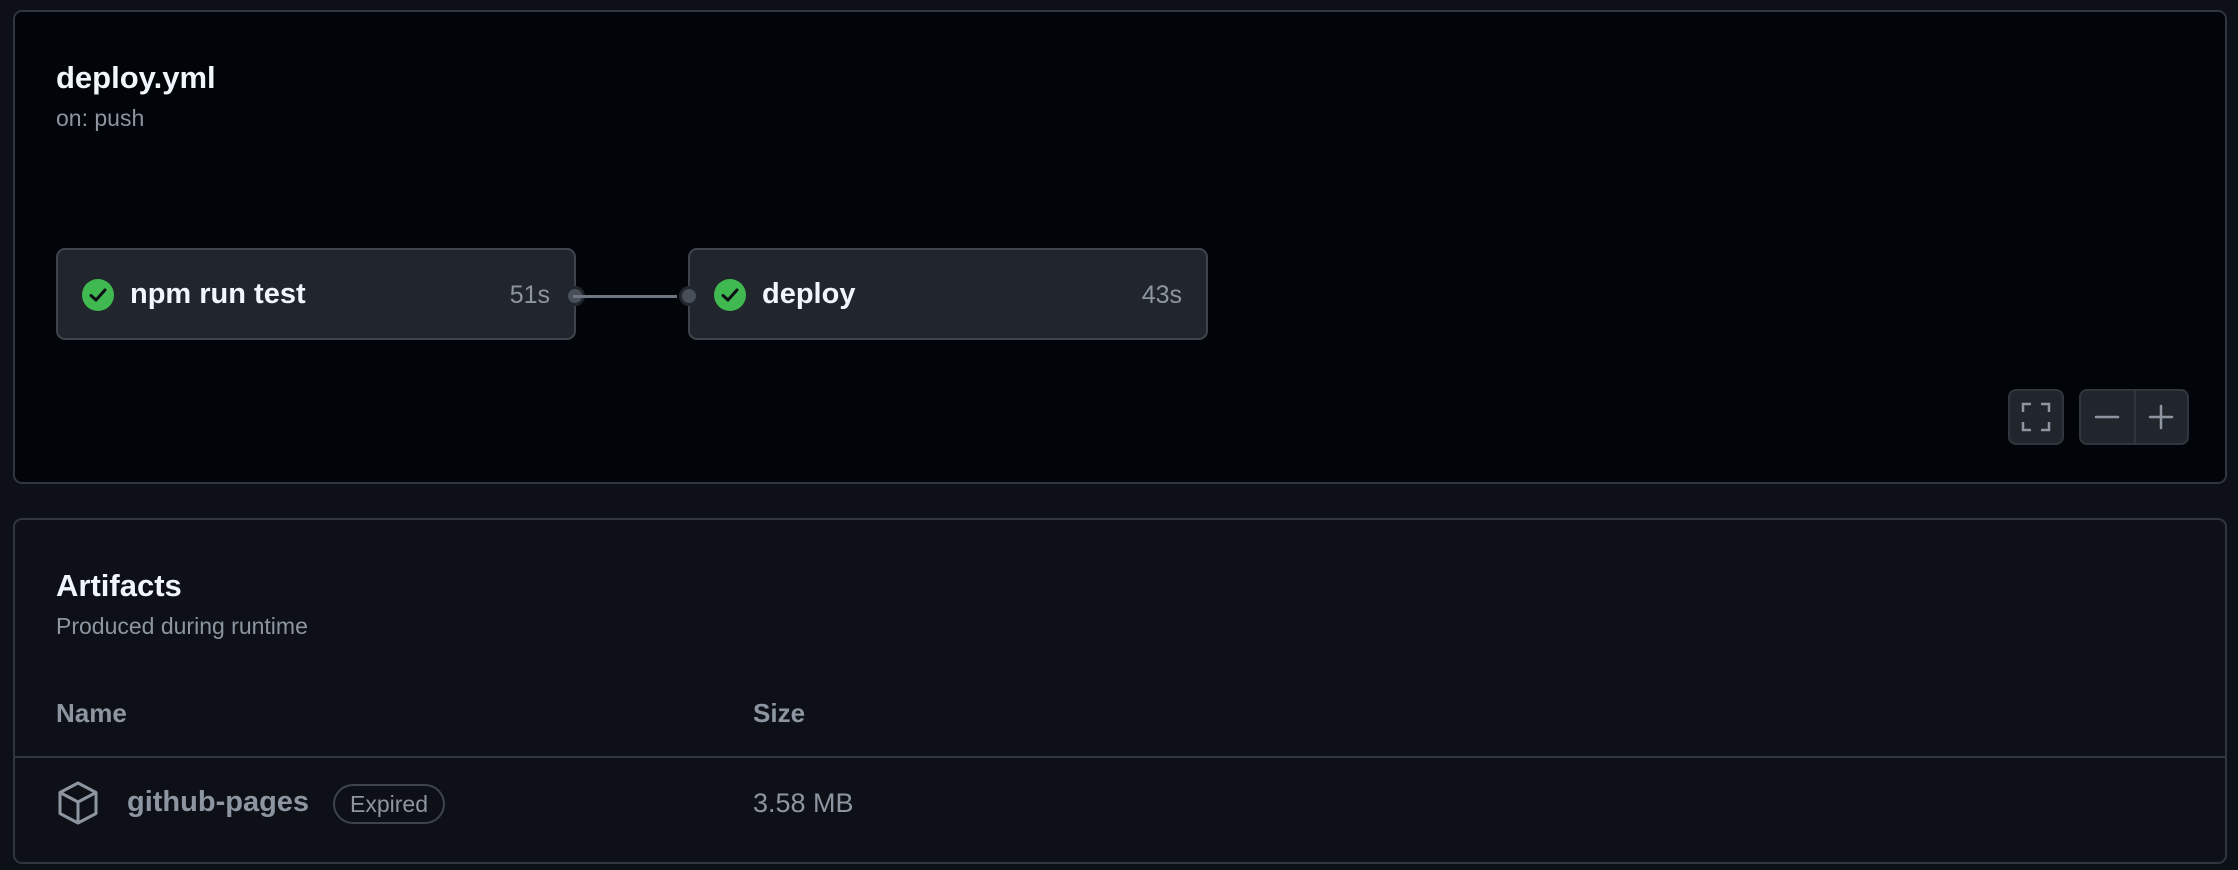  What do you see at coordinates (78, 805) in the screenshot?
I see `package-icon` at bounding box center [78, 805].